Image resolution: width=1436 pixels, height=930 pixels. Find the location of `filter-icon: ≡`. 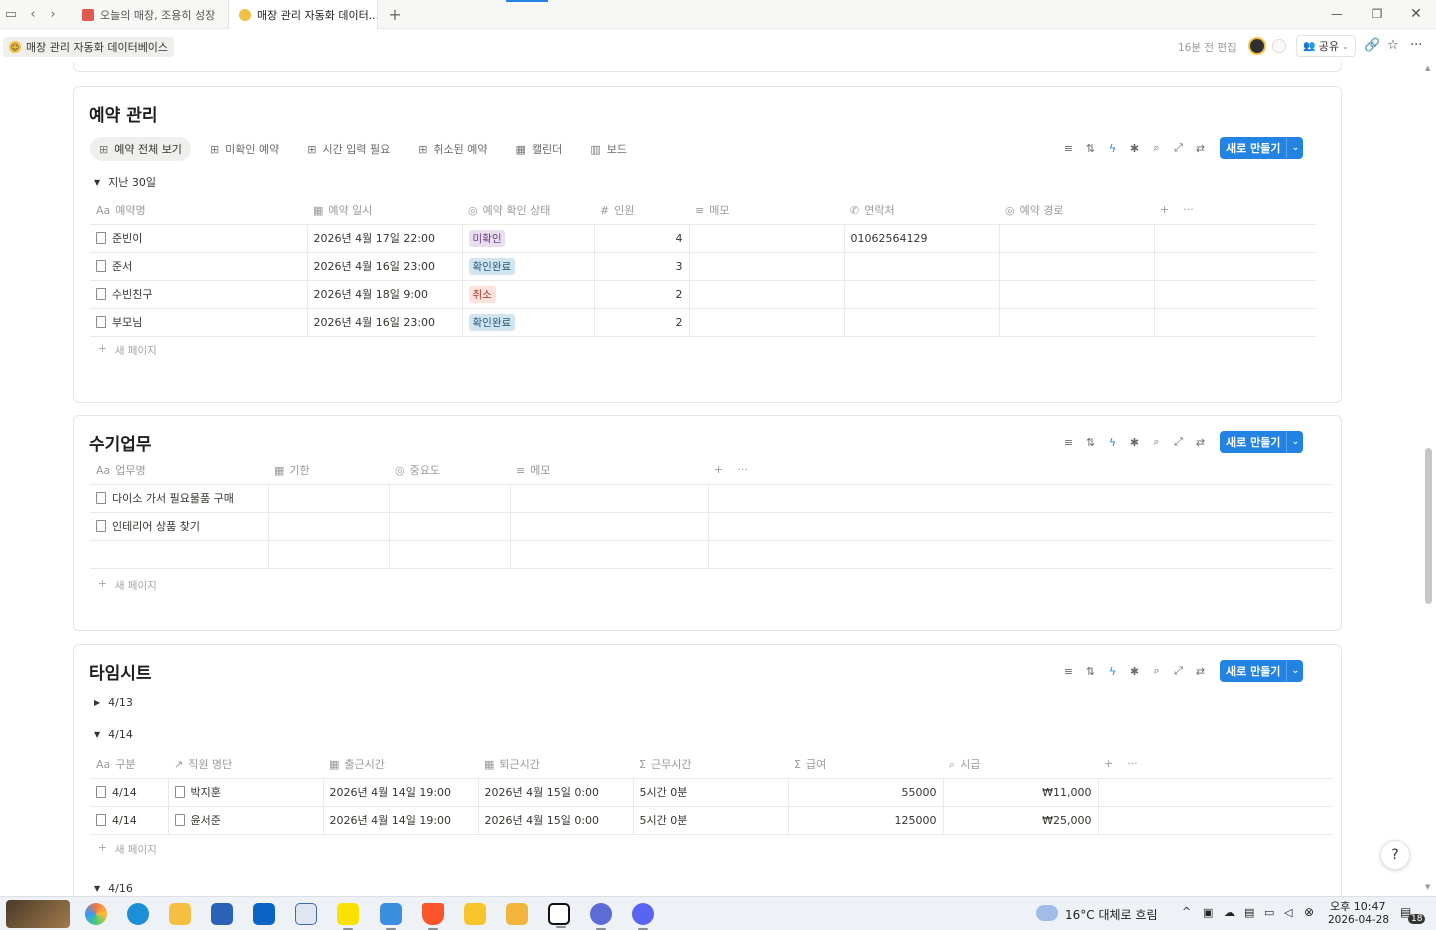

filter-icon: ≡ is located at coordinates (1068, 148).